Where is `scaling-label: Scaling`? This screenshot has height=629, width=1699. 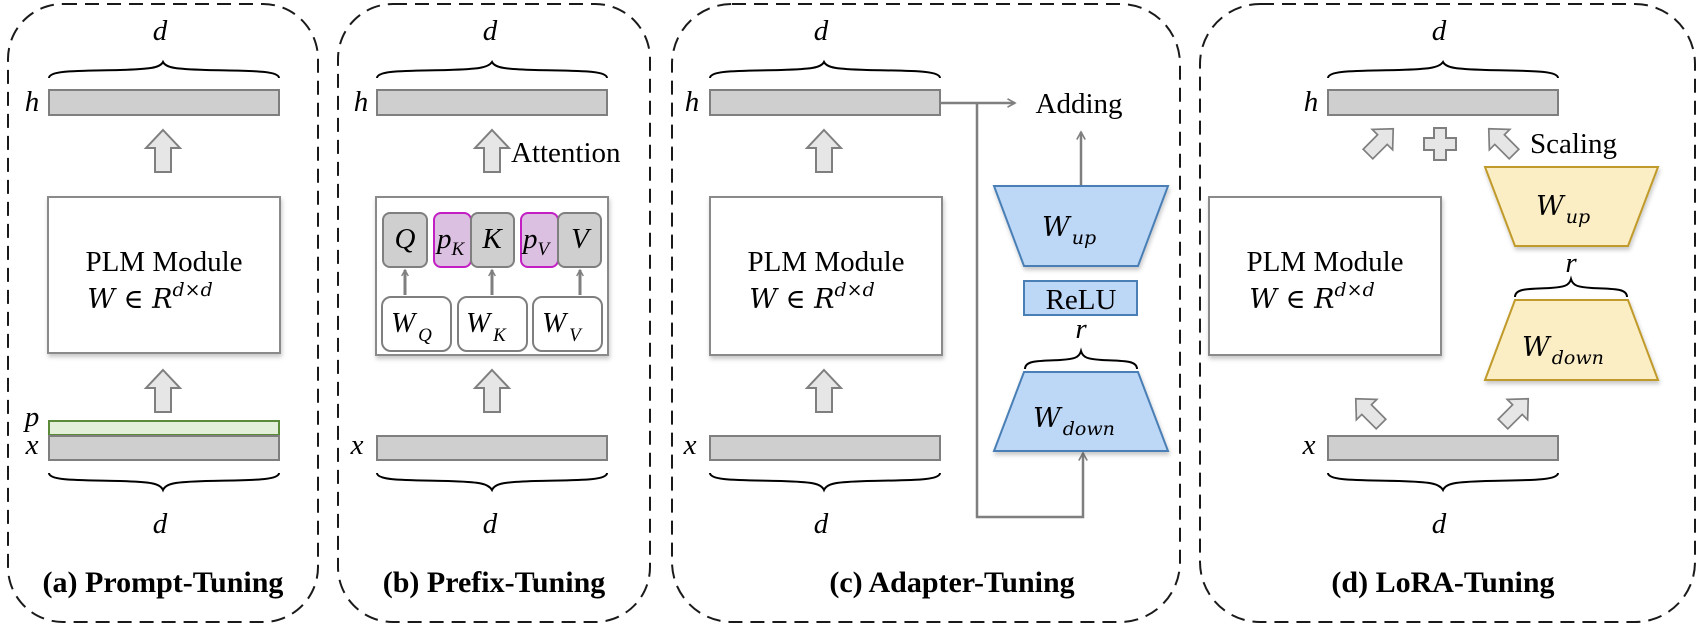 scaling-label: Scaling is located at coordinates (1573, 144).